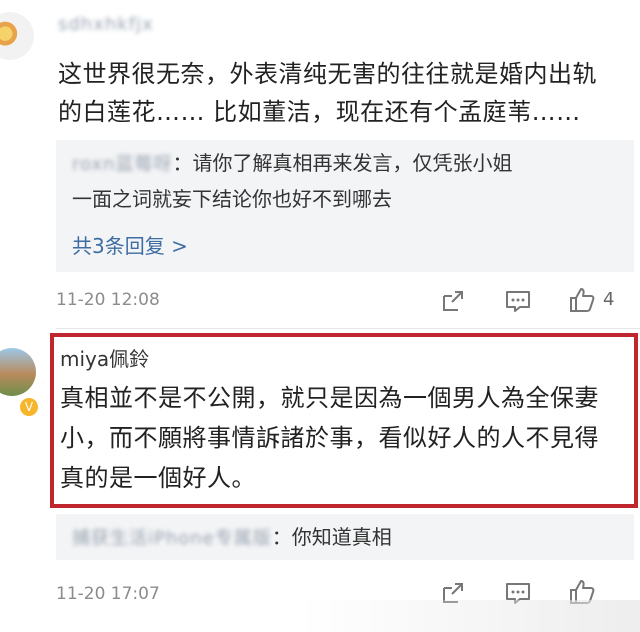 Image resolution: width=640 pixels, height=632 pixels. Describe the element at coordinates (329, 398) in the screenshot. I see `comment-text-line: 真相並不是不公開，就只是因為一個男人為全保妻` at that location.